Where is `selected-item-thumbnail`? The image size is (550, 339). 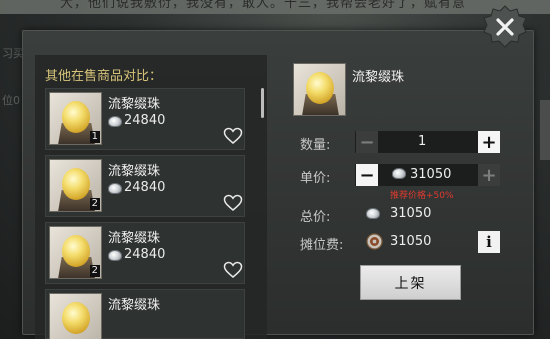 selected-item-thumbnail is located at coordinates (319, 89).